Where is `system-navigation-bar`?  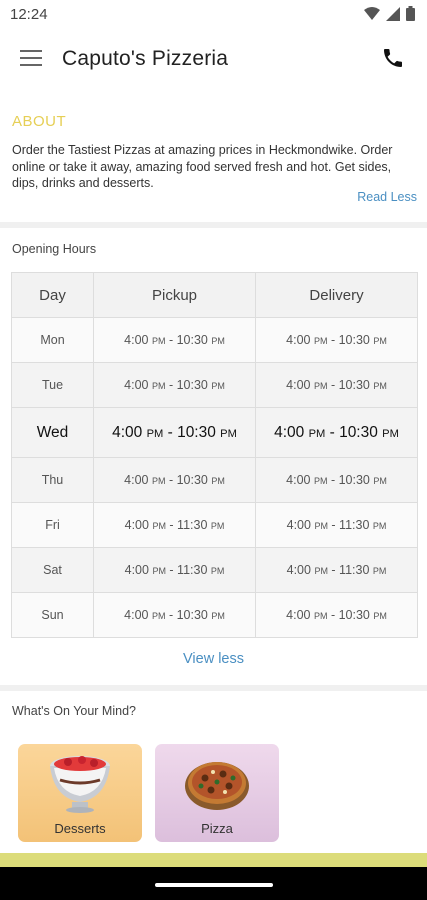
system-navigation-bar is located at coordinates (213, 883).